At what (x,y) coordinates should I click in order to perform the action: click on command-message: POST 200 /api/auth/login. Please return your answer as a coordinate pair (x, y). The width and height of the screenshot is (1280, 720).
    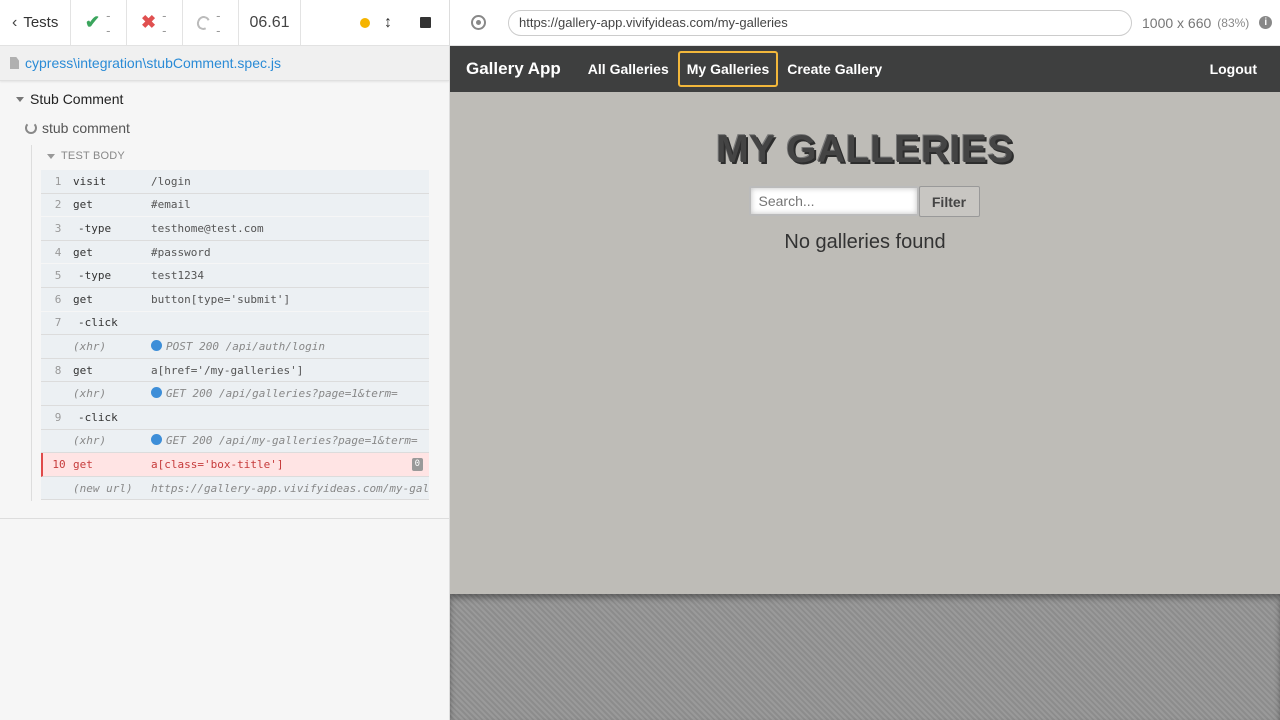
    Looking at the image, I should click on (290, 346).